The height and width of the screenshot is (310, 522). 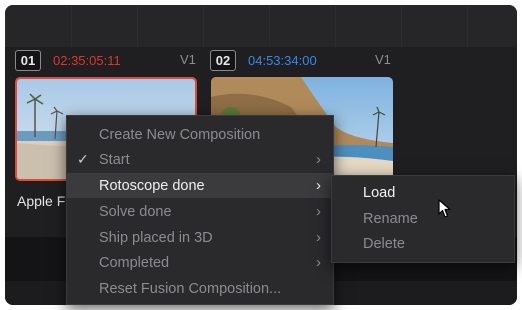 I want to click on submenu-item-rename: Rename, so click(x=423, y=218).